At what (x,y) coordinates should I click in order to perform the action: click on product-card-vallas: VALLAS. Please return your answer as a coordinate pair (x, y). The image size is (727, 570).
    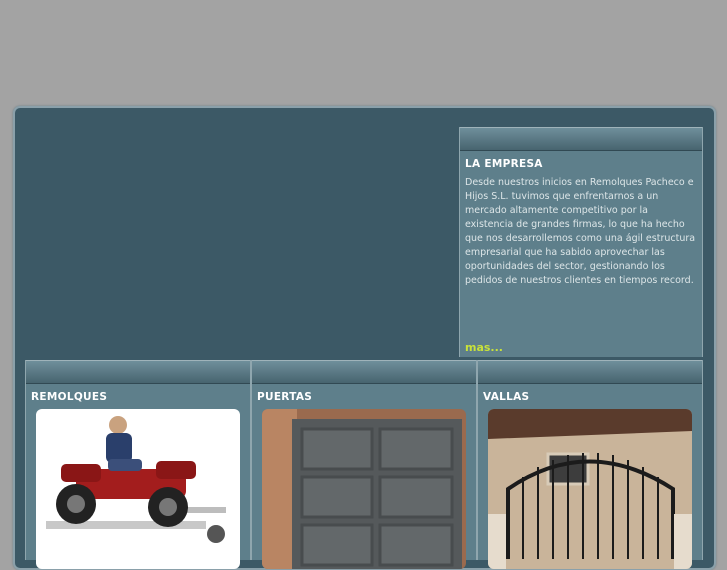
    Looking at the image, I should click on (590, 464).